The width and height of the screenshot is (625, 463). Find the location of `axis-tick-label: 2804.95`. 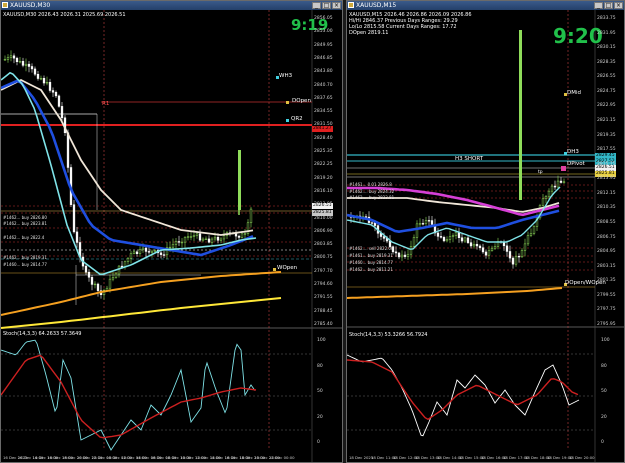

axis-tick-label: 2804.95 is located at coordinates (606, 252).